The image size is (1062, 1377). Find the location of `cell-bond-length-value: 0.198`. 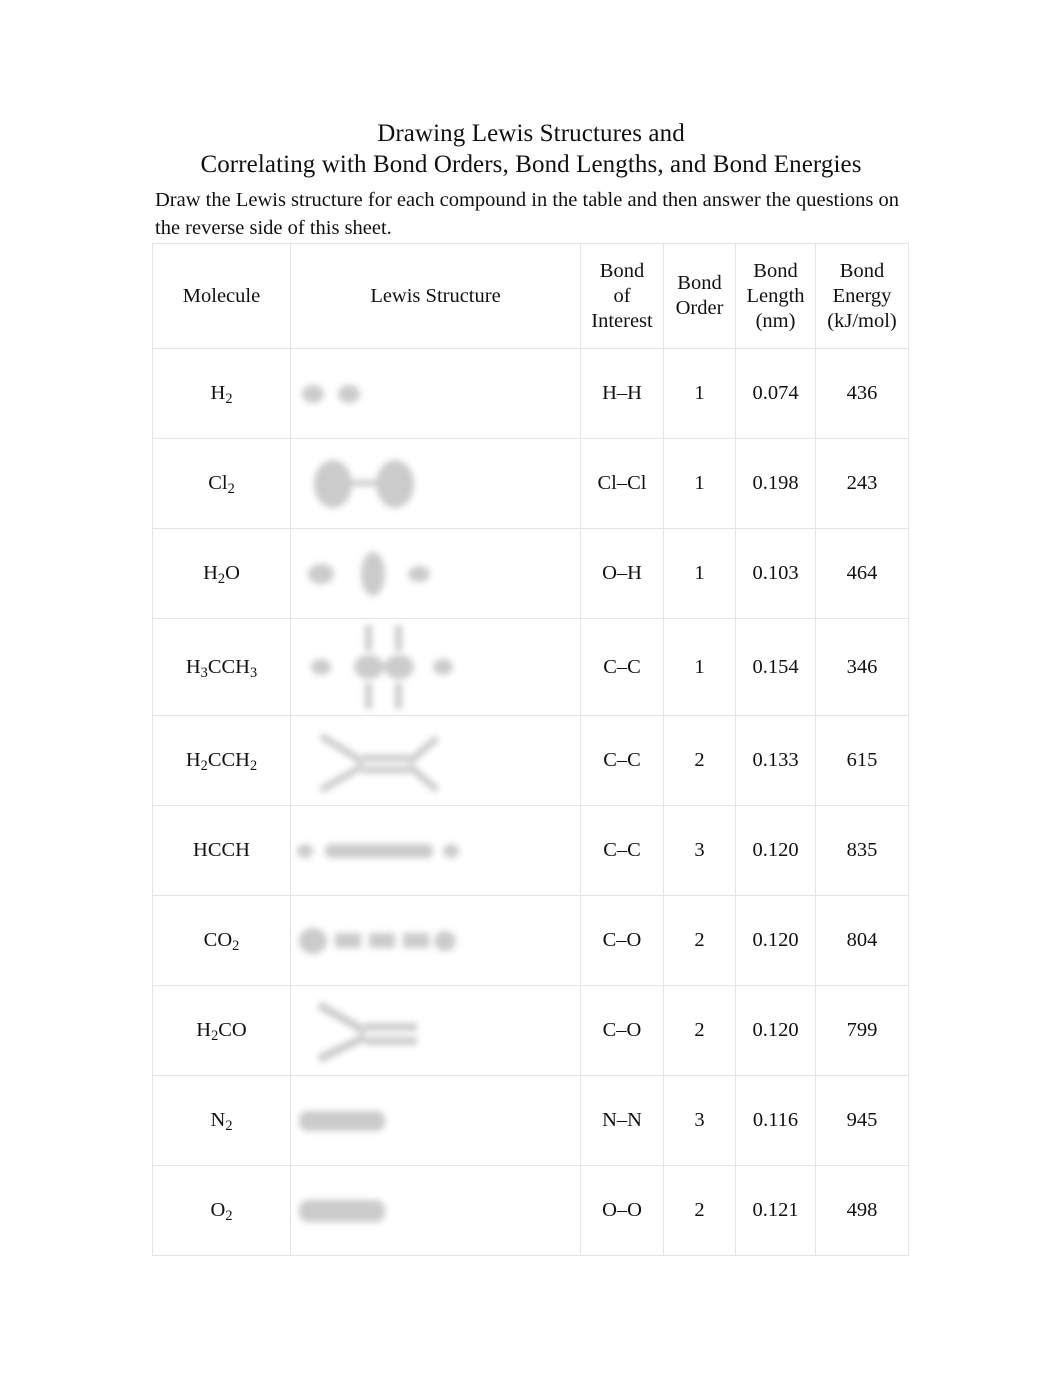

cell-bond-length-value: 0.198 is located at coordinates (775, 483).